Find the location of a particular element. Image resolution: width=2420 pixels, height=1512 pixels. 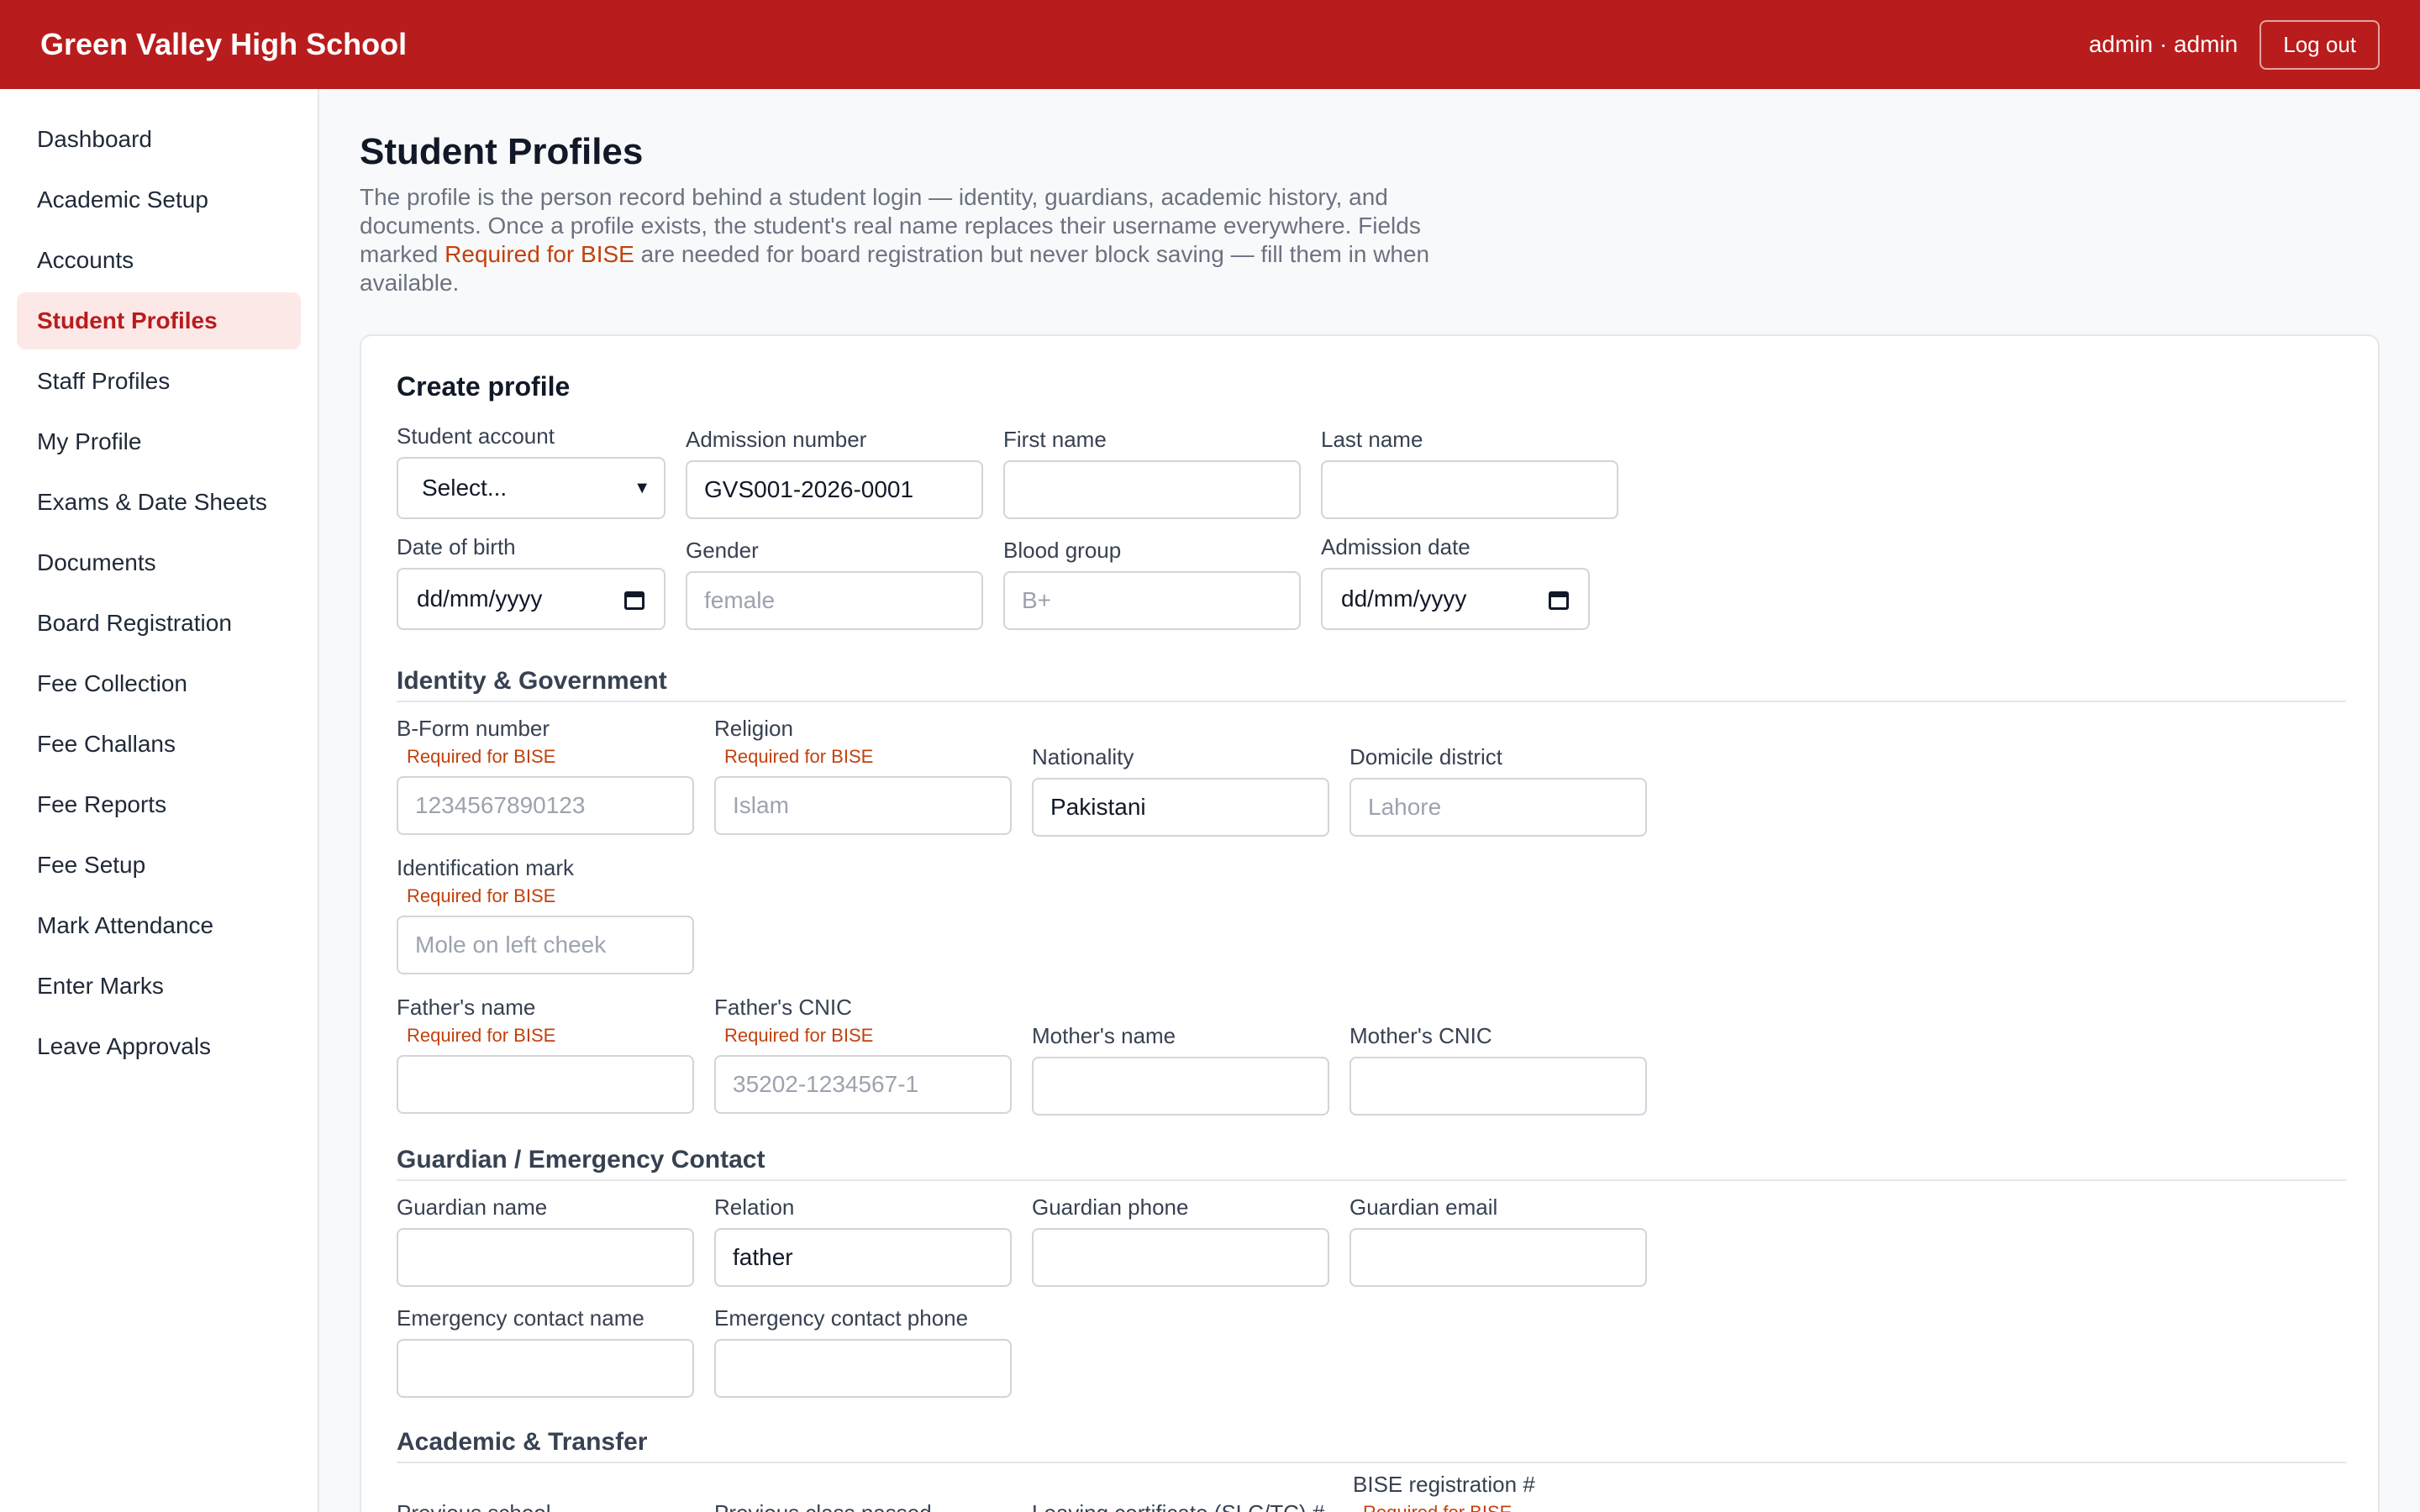

identification-mark-field: Identification mark Required for BISE is located at coordinates (545, 914).